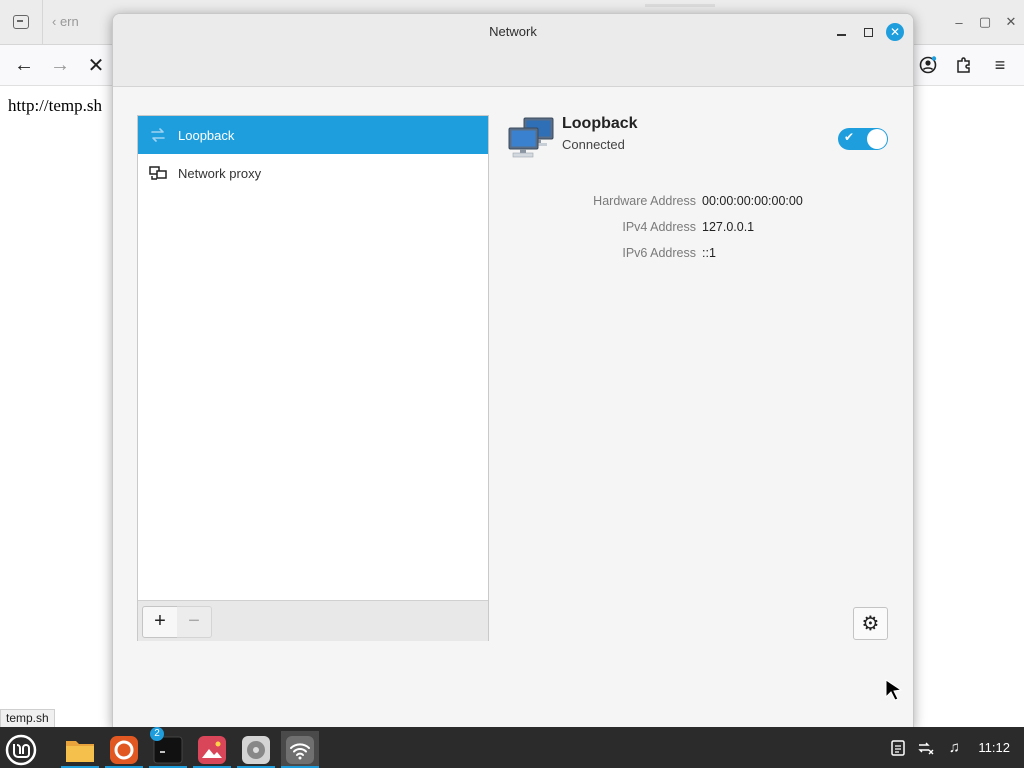 This screenshot has height=768, width=1024. Describe the element at coordinates (1011, 22) in the screenshot. I see `browser-close-icon: ✕` at that location.